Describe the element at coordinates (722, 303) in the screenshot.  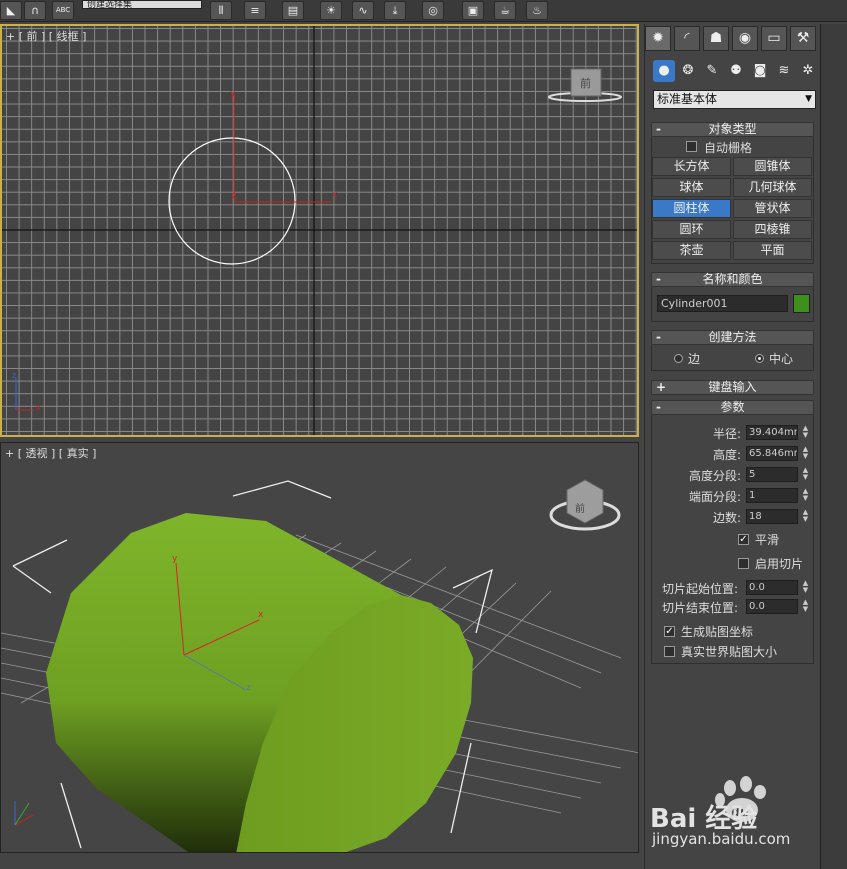
I see `object-name-field: Cylinder001` at that location.